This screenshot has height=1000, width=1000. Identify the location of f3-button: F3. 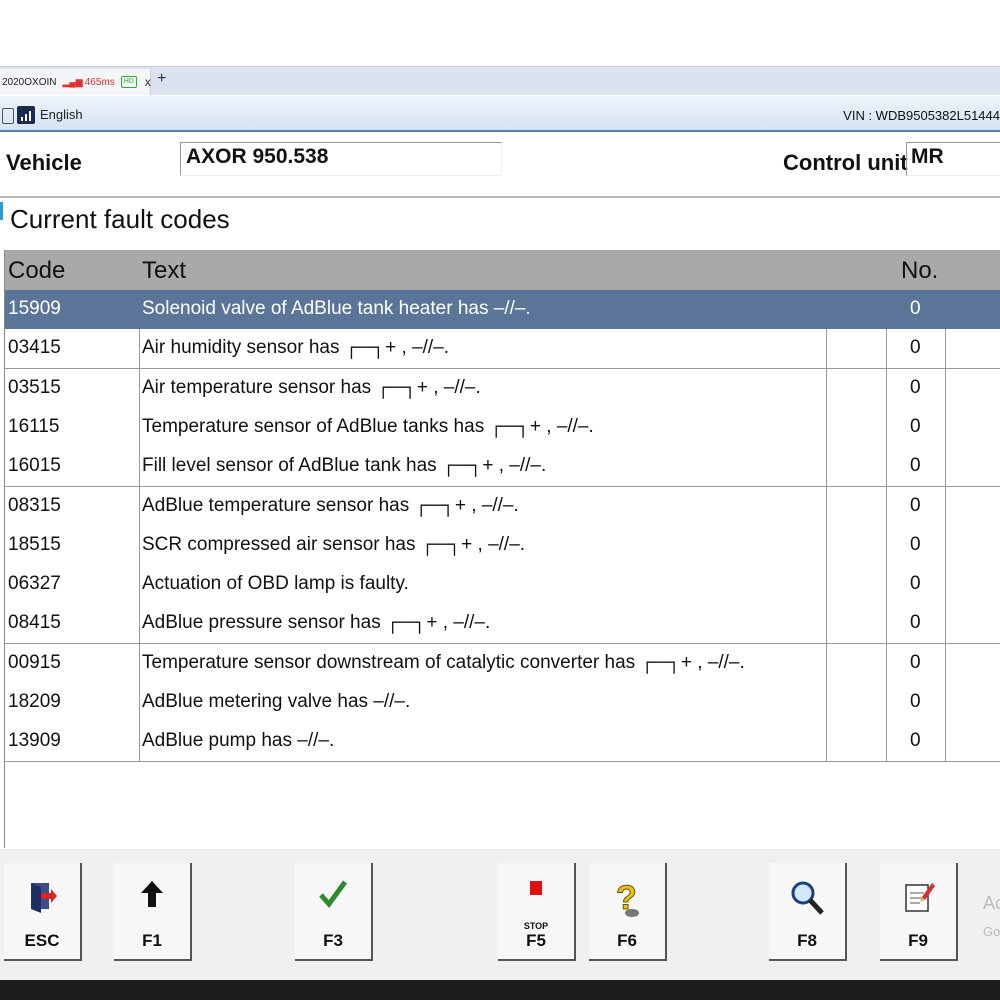
(334, 912).